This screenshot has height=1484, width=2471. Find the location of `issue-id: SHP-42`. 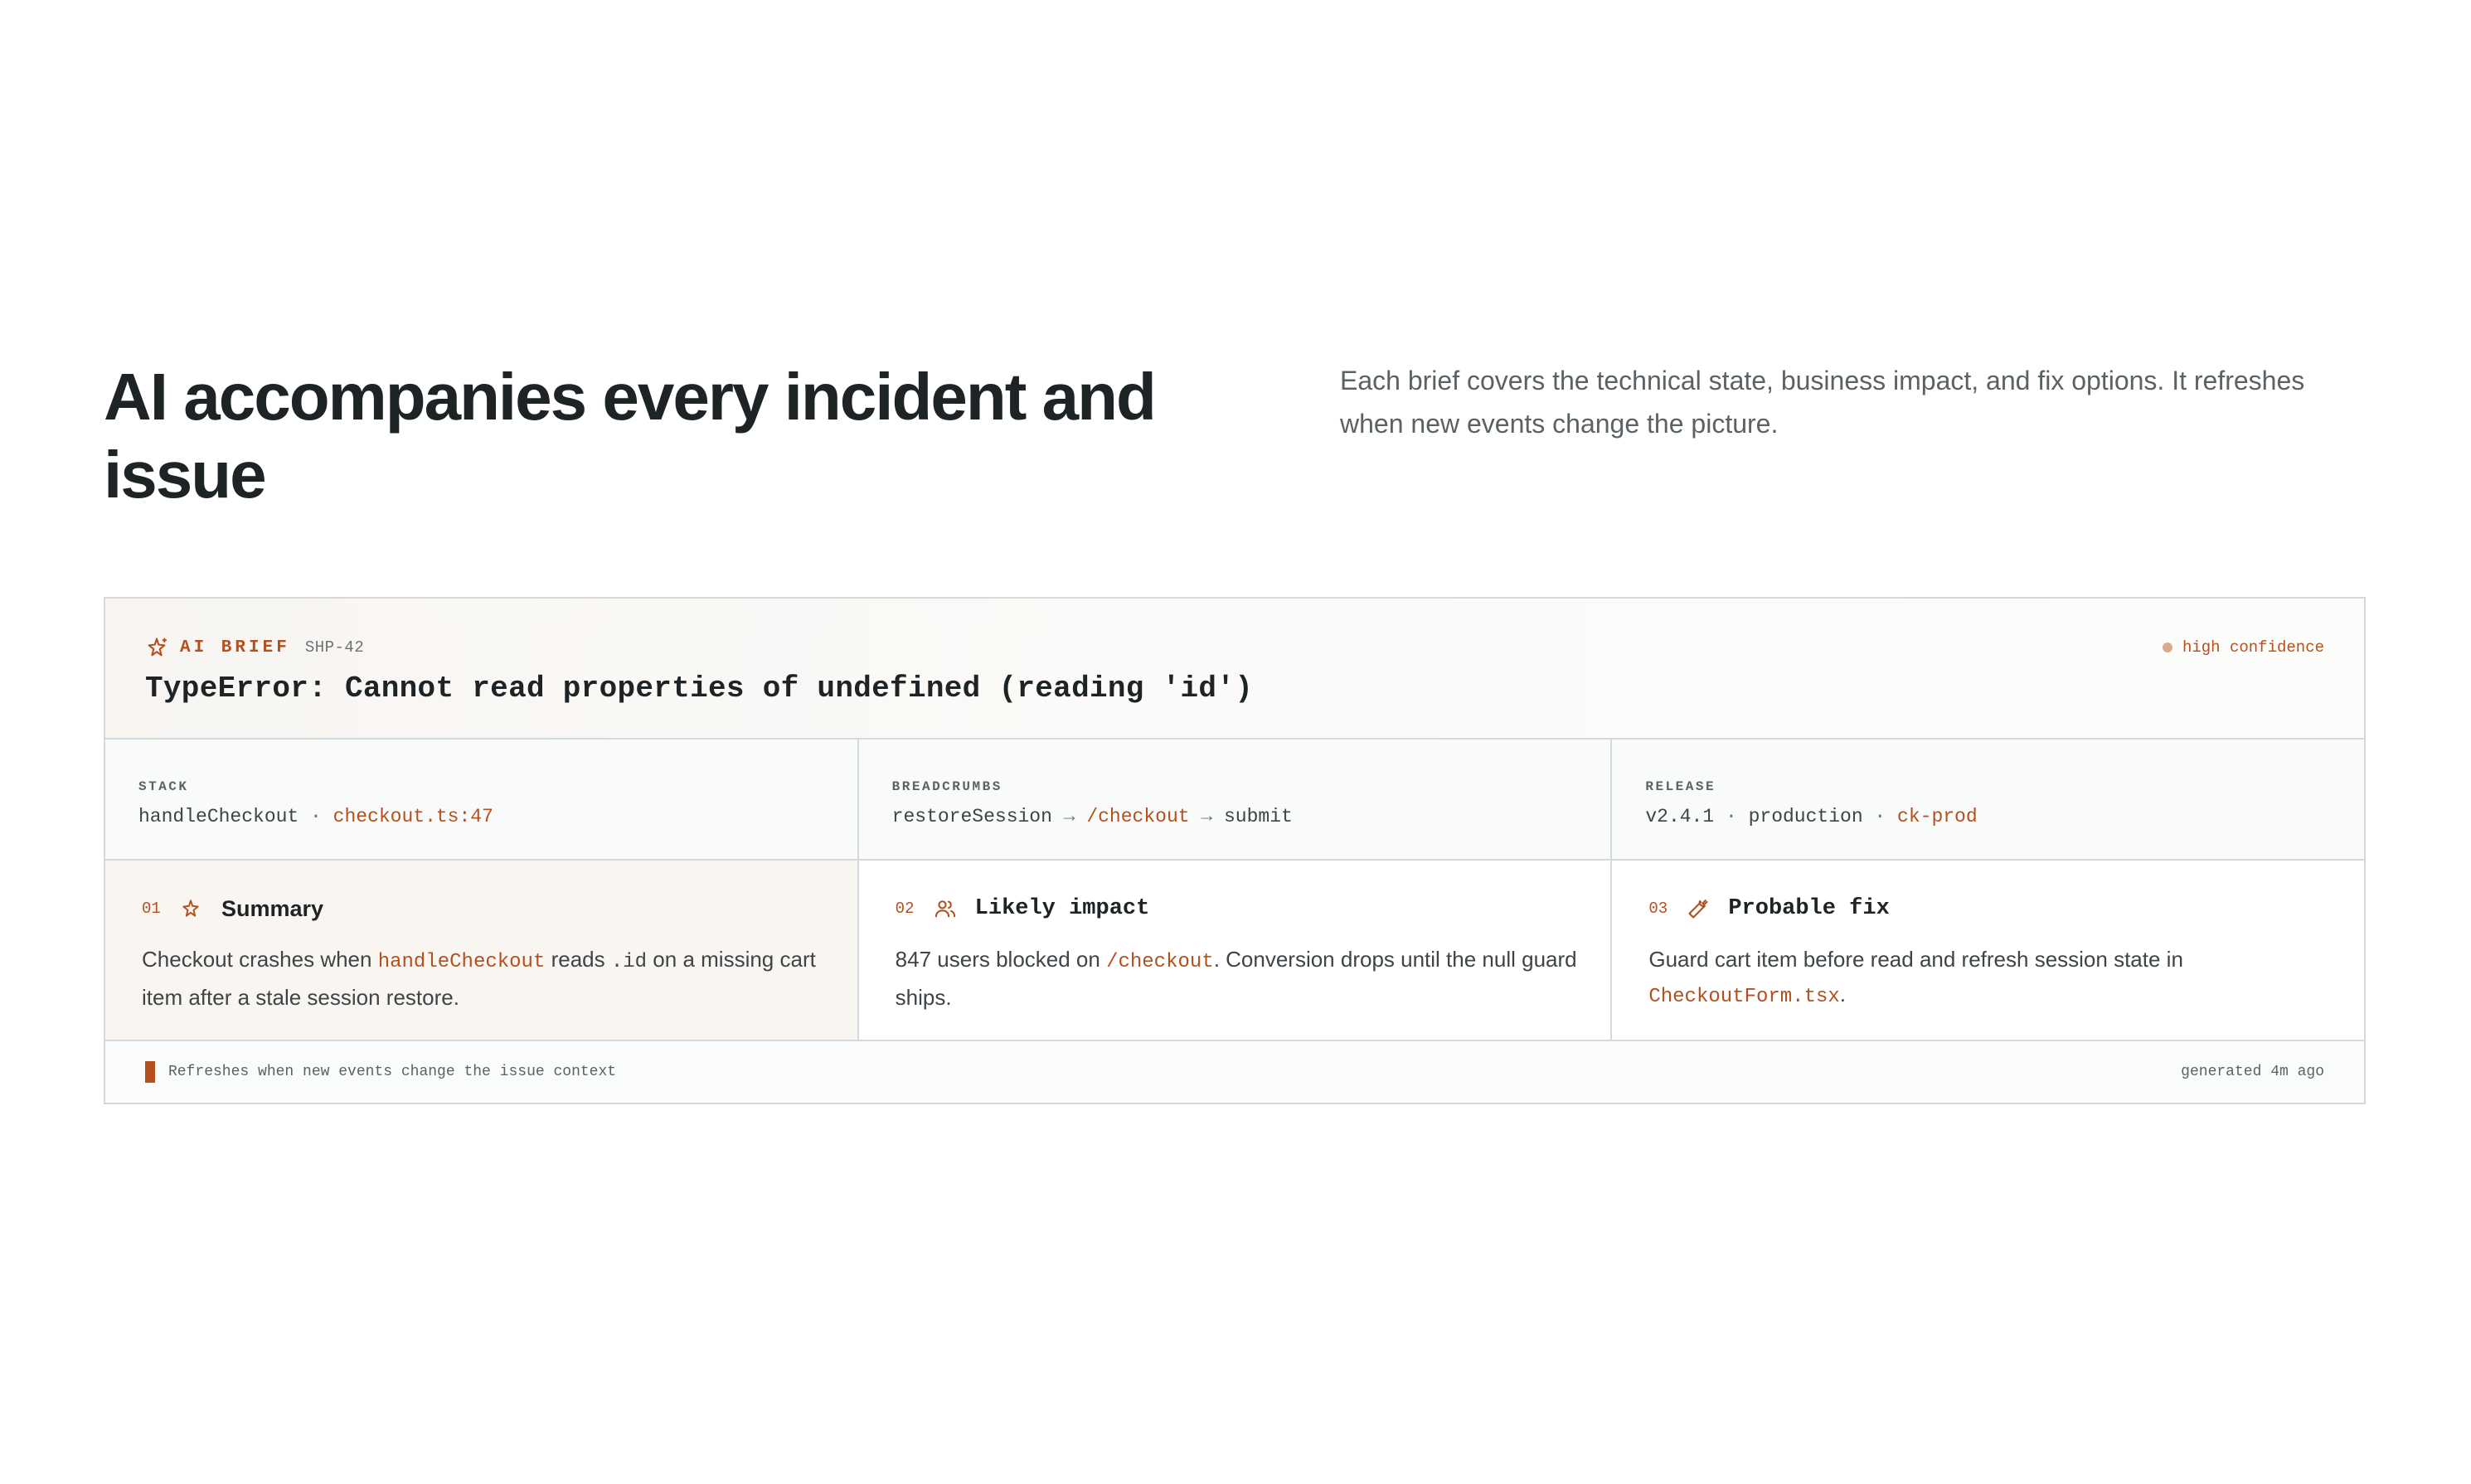

issue-id: SHP-42 is located at coordinates (335, 648).